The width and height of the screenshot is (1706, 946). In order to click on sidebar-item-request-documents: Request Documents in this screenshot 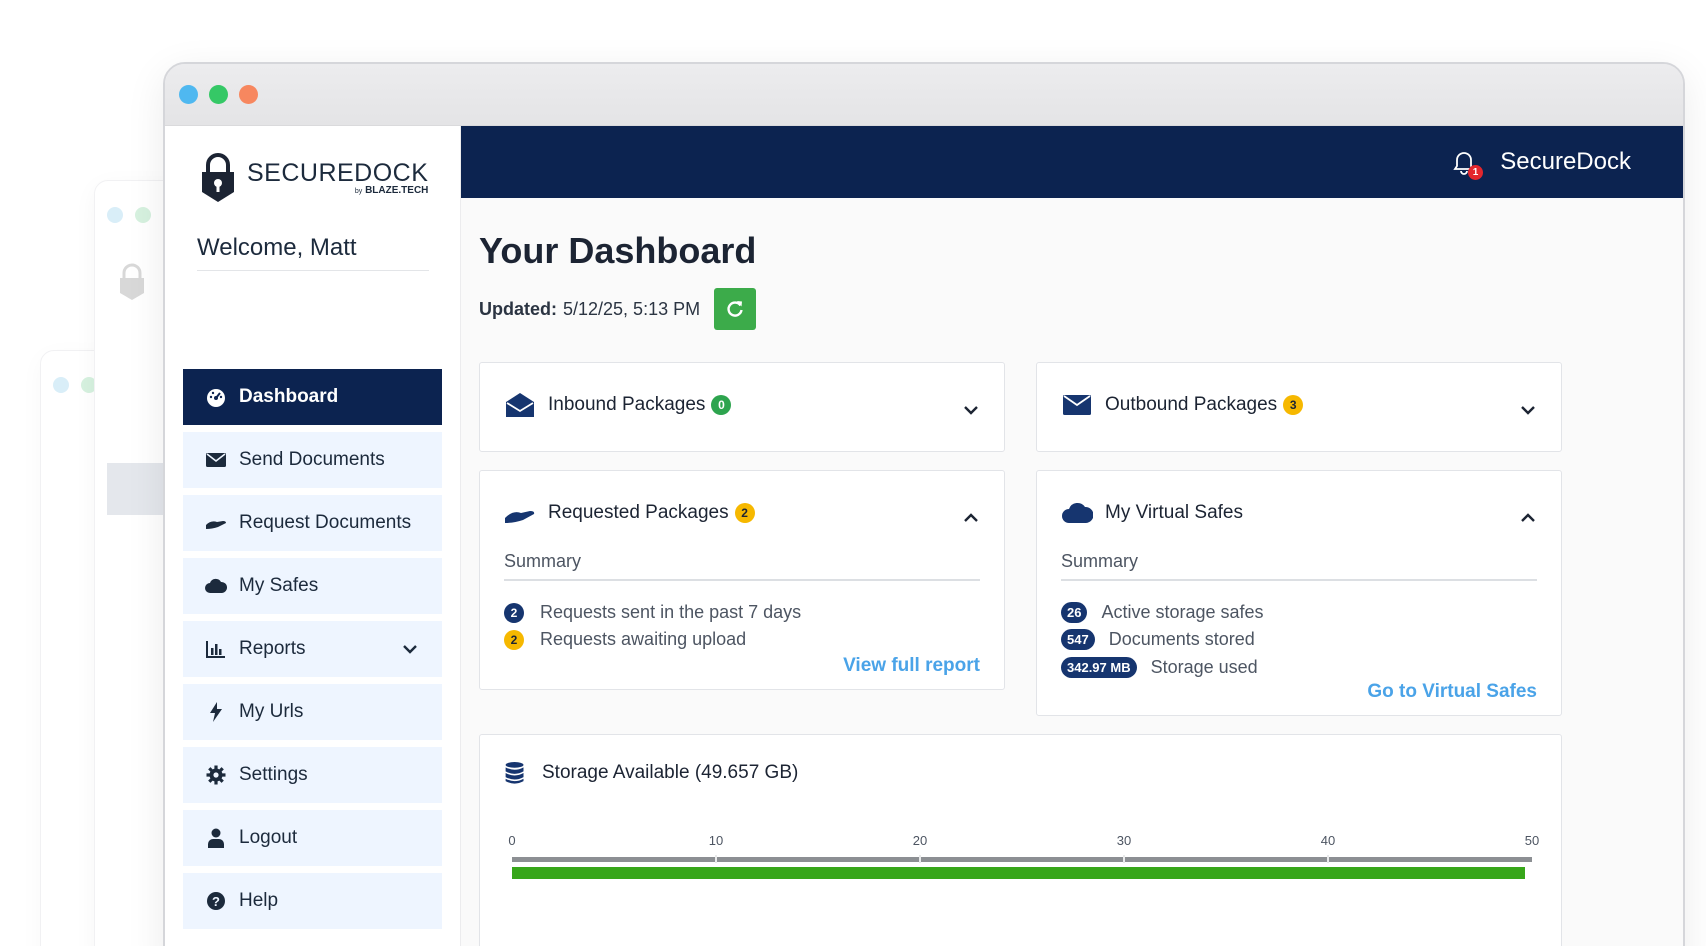, I will do `click(312, 523)`.